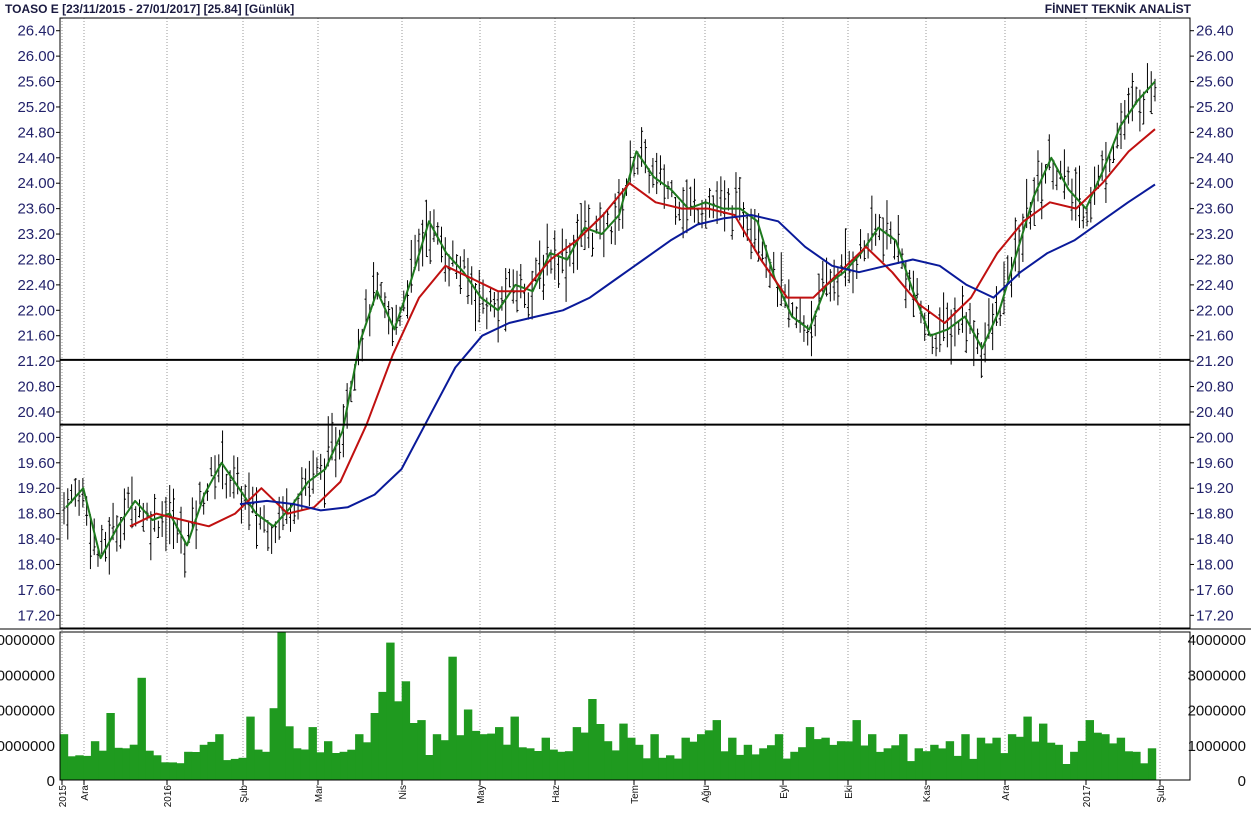 The image size is (1251, 822). I want to click on x-tick-label: Nis, so click(403, 792).